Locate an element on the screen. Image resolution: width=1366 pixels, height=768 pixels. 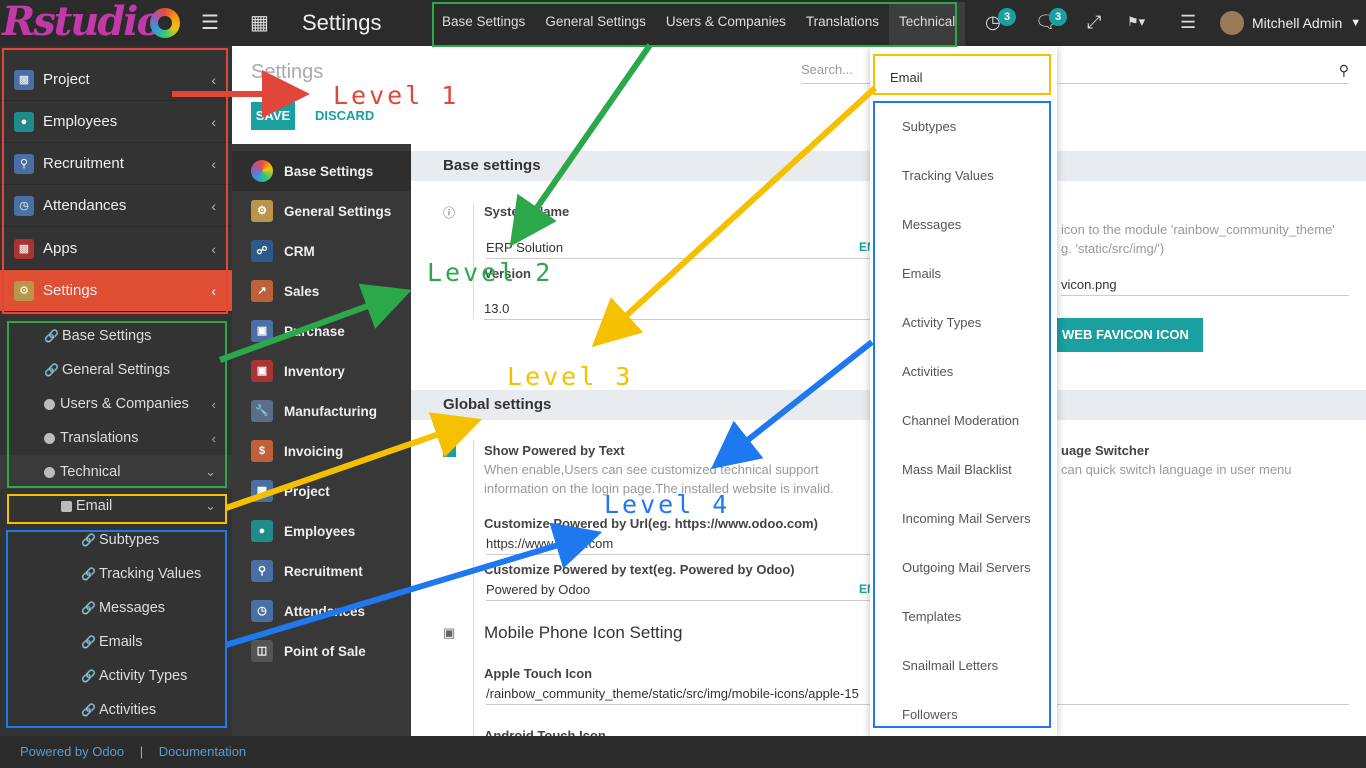
fullscreen-icon: ⤢ is located at coordinates (1094, 22).